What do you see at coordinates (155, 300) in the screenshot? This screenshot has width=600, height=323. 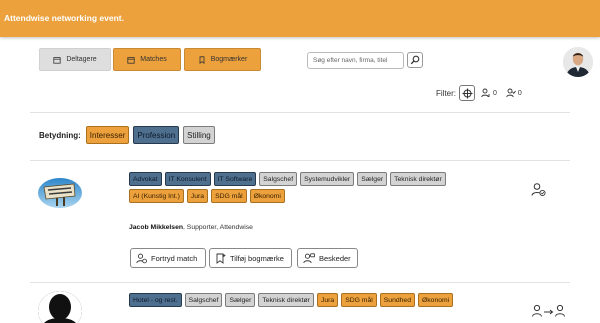 I see `tag-profession: Hotel - og rest.` at bounding box center [155, 300].